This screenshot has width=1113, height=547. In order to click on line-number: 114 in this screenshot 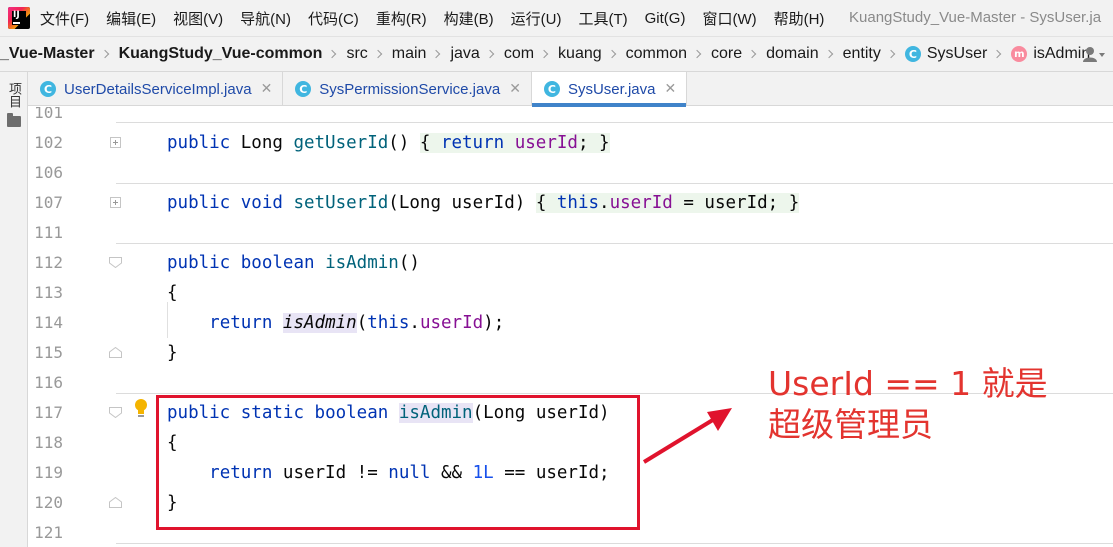, I will do `click(48, 322)`.